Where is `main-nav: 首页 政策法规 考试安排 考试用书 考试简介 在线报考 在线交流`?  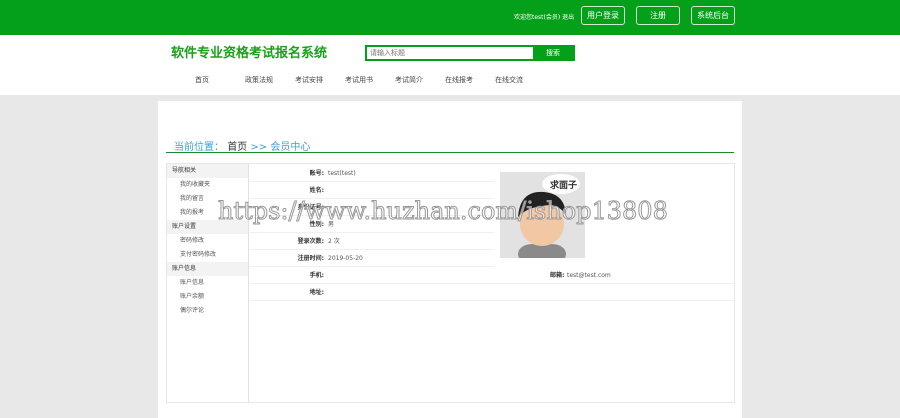
main-nav: 首页 政策法规 考试安排 考试用书 考试简介 在线报考 在线交流 is located at coordinates (370, 80).